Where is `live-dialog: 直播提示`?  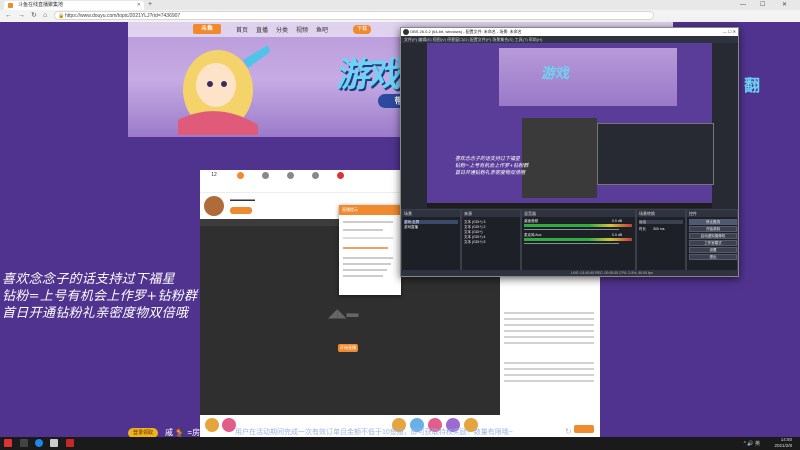
live-dialog: 直播提示 is located at coordinates (370, 250).